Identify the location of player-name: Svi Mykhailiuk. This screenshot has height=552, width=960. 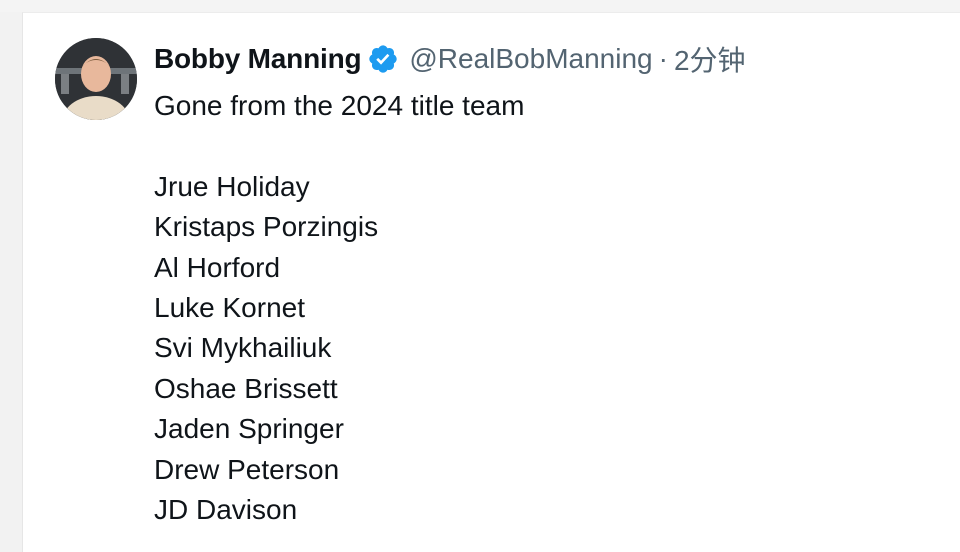
(243, 348).